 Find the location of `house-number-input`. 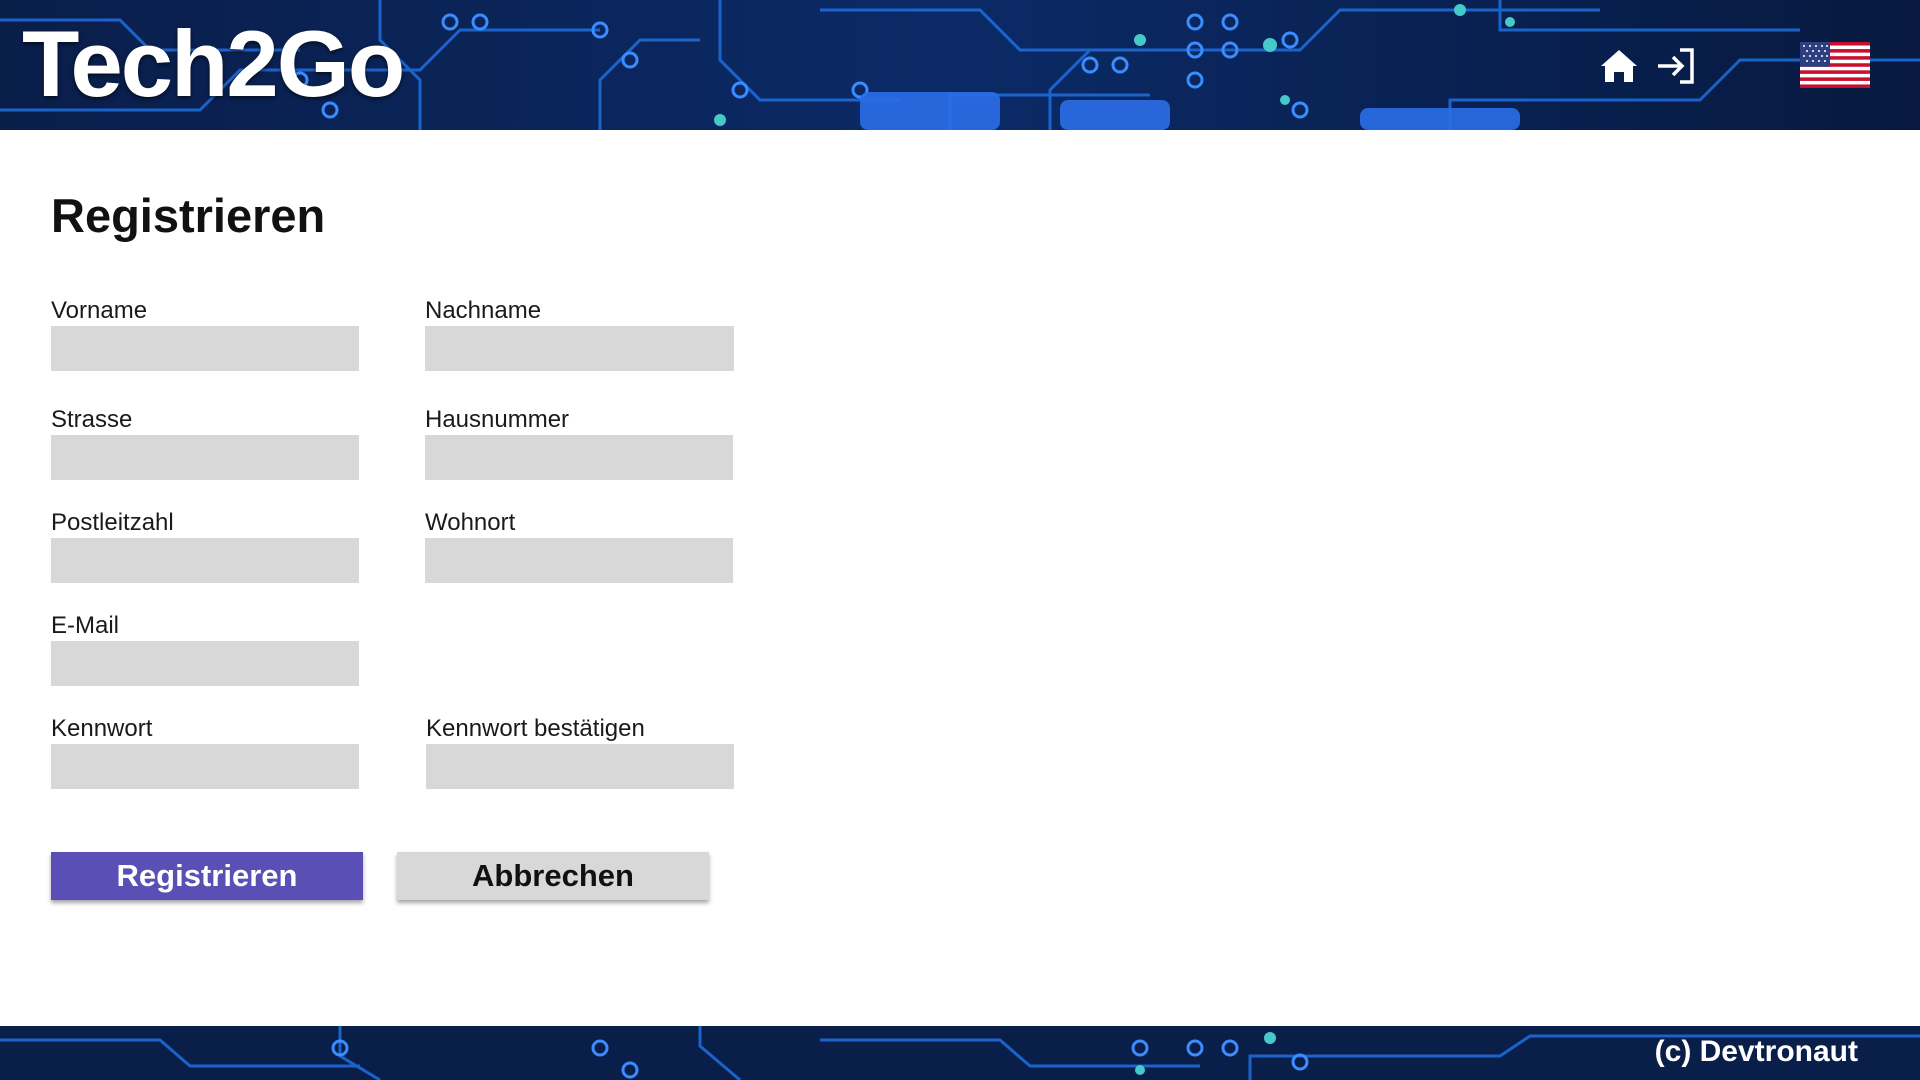

house-number-input is located at coordinates (579, 457).